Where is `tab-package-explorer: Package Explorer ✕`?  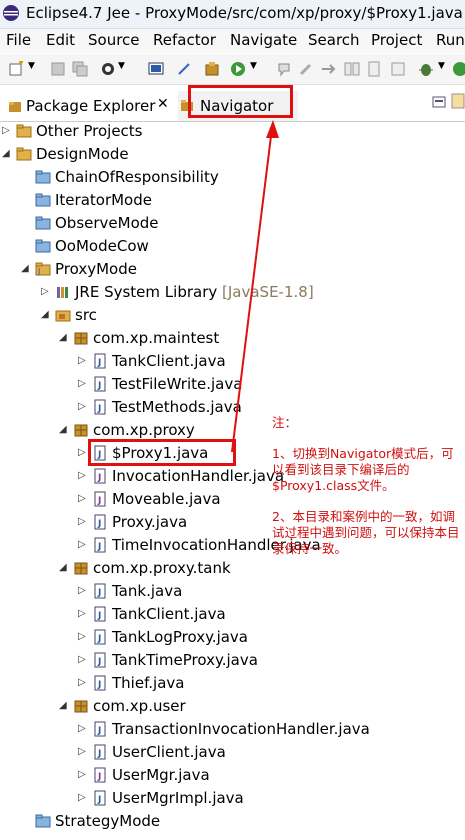 tab-package-explorer: Package Explorer ✕ is located at coordinates (89, 106).